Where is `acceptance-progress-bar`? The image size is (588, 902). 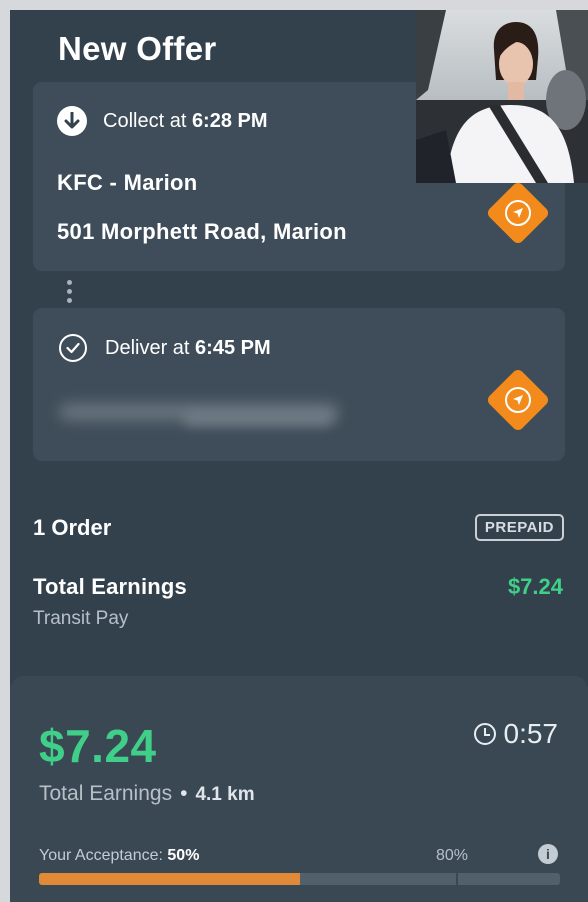
acceptance-progress-bar is located at coordinates (299, 879).